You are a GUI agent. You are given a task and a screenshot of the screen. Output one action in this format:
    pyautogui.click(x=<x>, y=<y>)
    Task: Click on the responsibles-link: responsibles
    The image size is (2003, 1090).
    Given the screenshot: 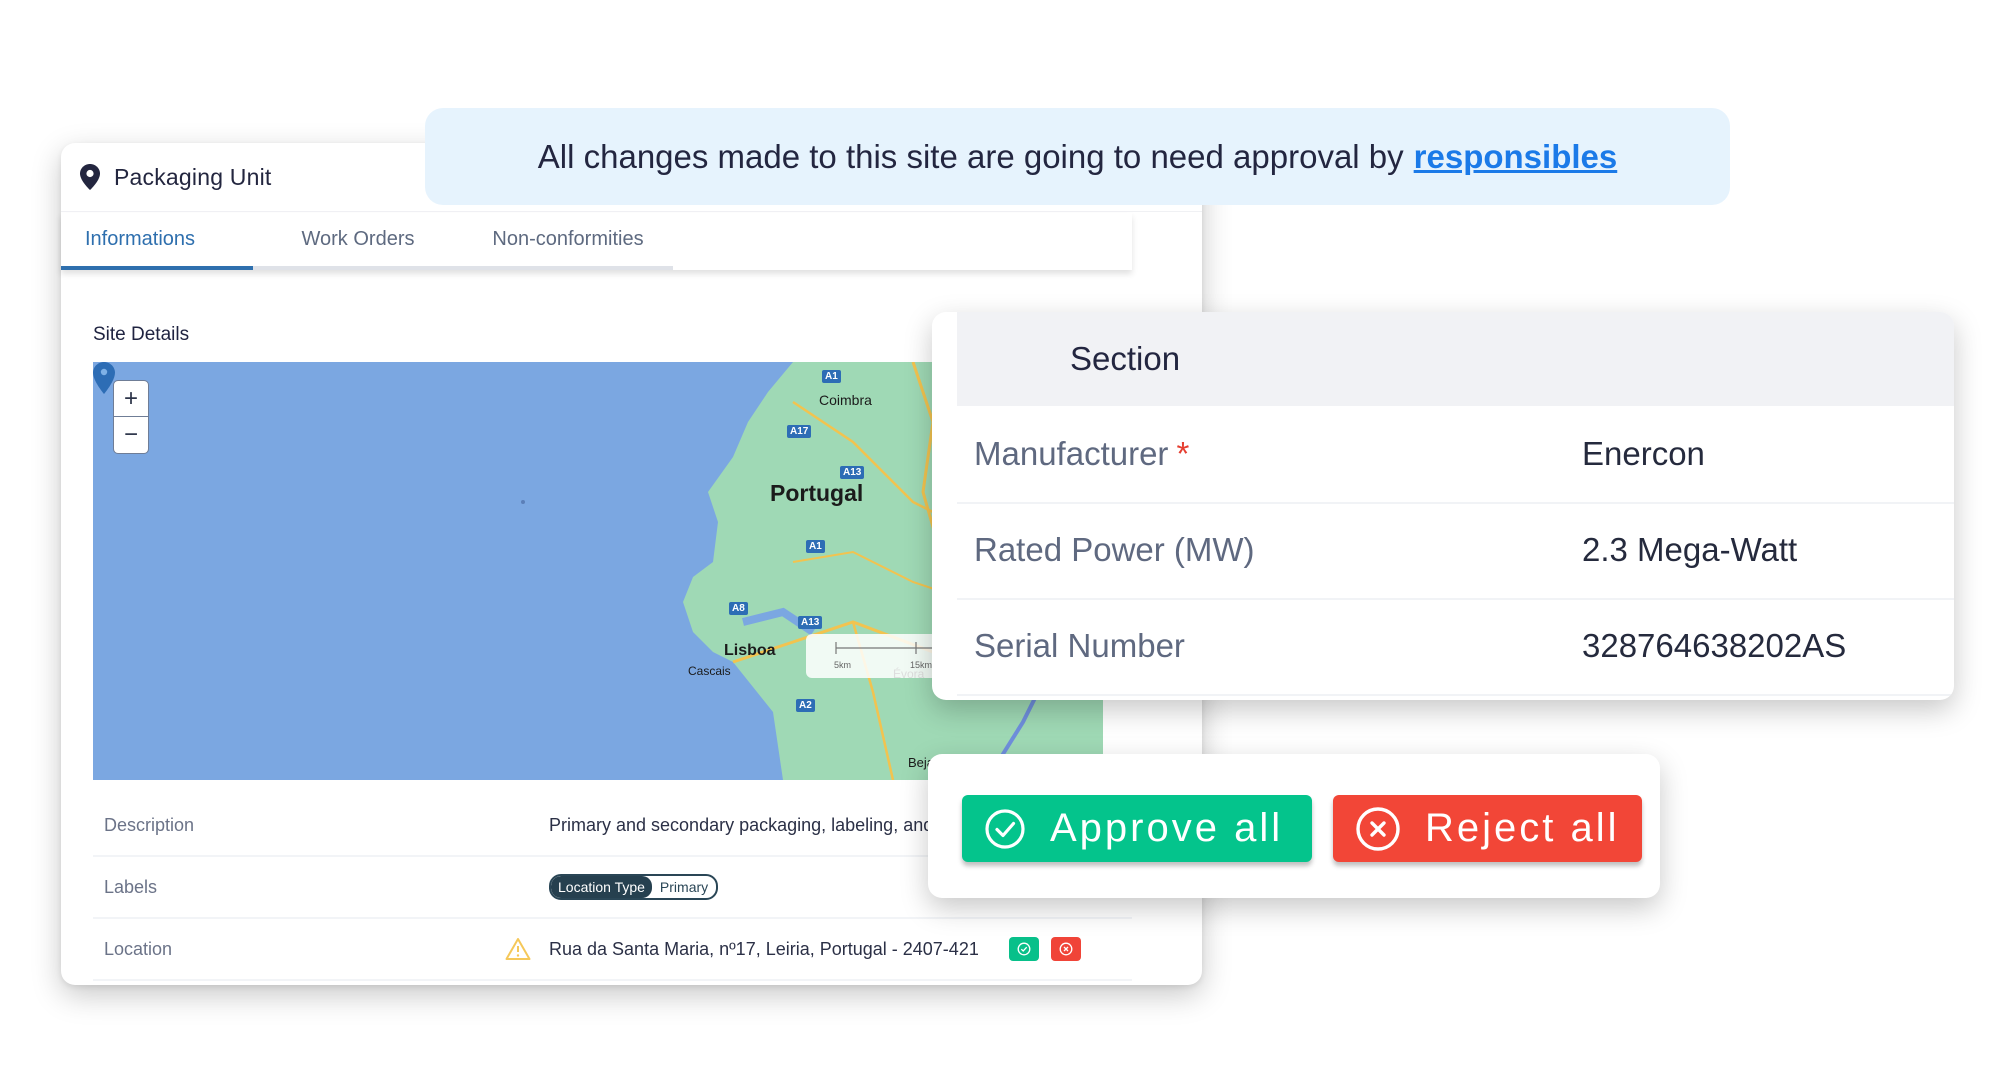 What is the action you would take?
    pyautogui.click(x=1516, y=157)
    